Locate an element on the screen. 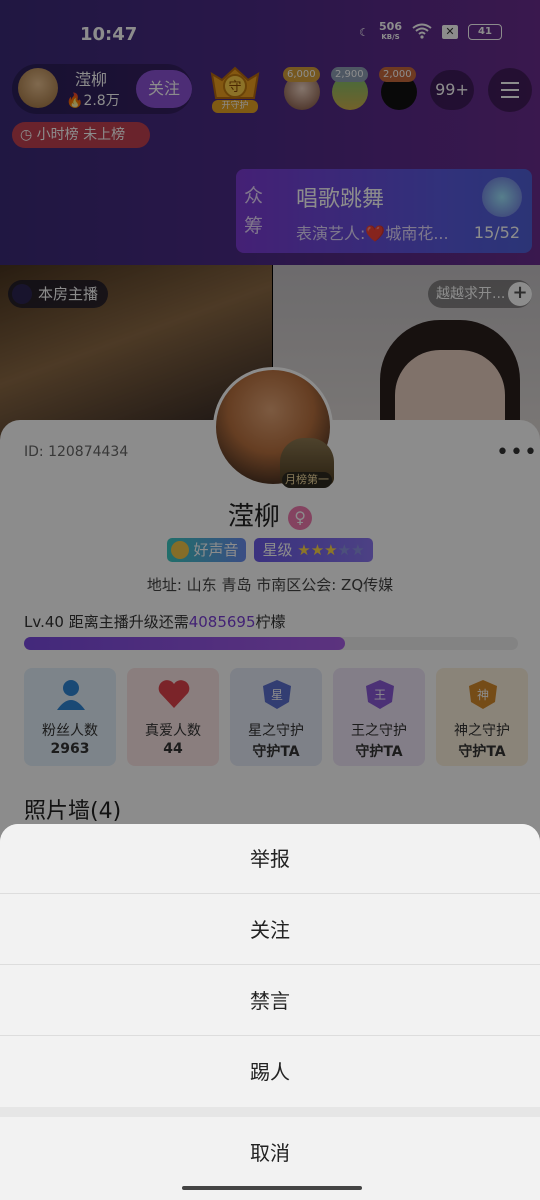 The width and height of the screenshot is (540, 1200). cancel-button: 取消 is located at coordinates (270, 1157).